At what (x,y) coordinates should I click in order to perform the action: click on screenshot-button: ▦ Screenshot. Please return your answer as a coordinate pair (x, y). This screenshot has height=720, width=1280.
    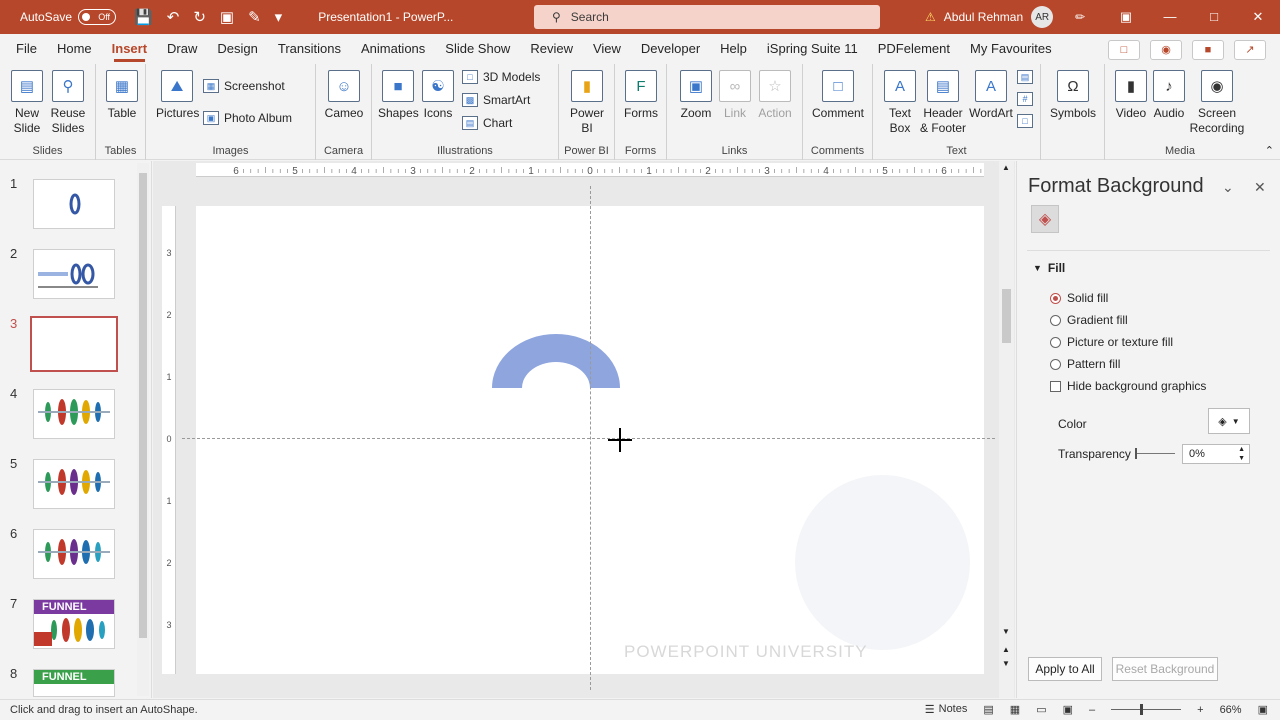
    Looking at the image, I should click on (244, 86).